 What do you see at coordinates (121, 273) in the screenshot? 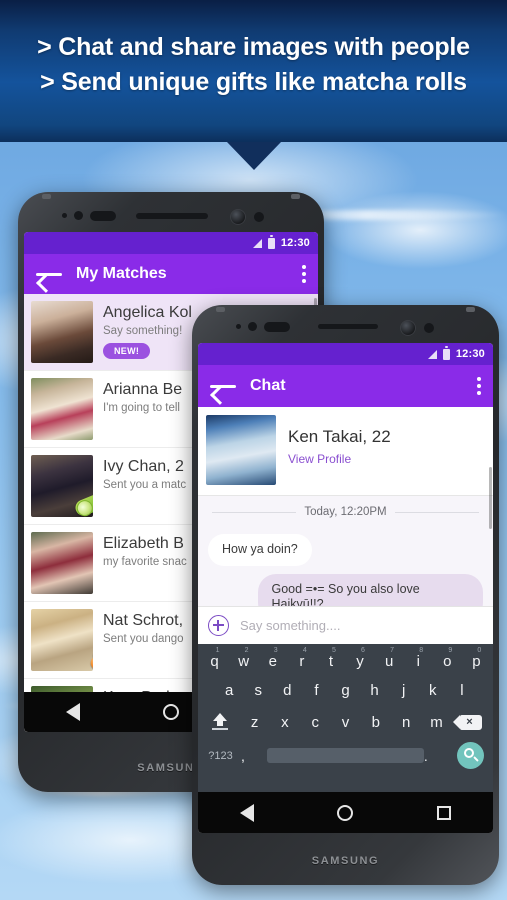
I see `matches-title: My Matches` at bounding box center [121, 273].